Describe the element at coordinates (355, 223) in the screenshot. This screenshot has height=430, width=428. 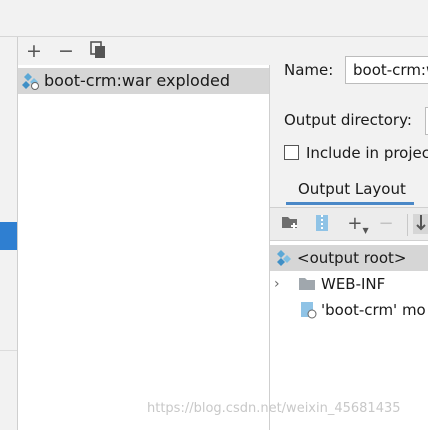
I see `add-icon: +` at that location.